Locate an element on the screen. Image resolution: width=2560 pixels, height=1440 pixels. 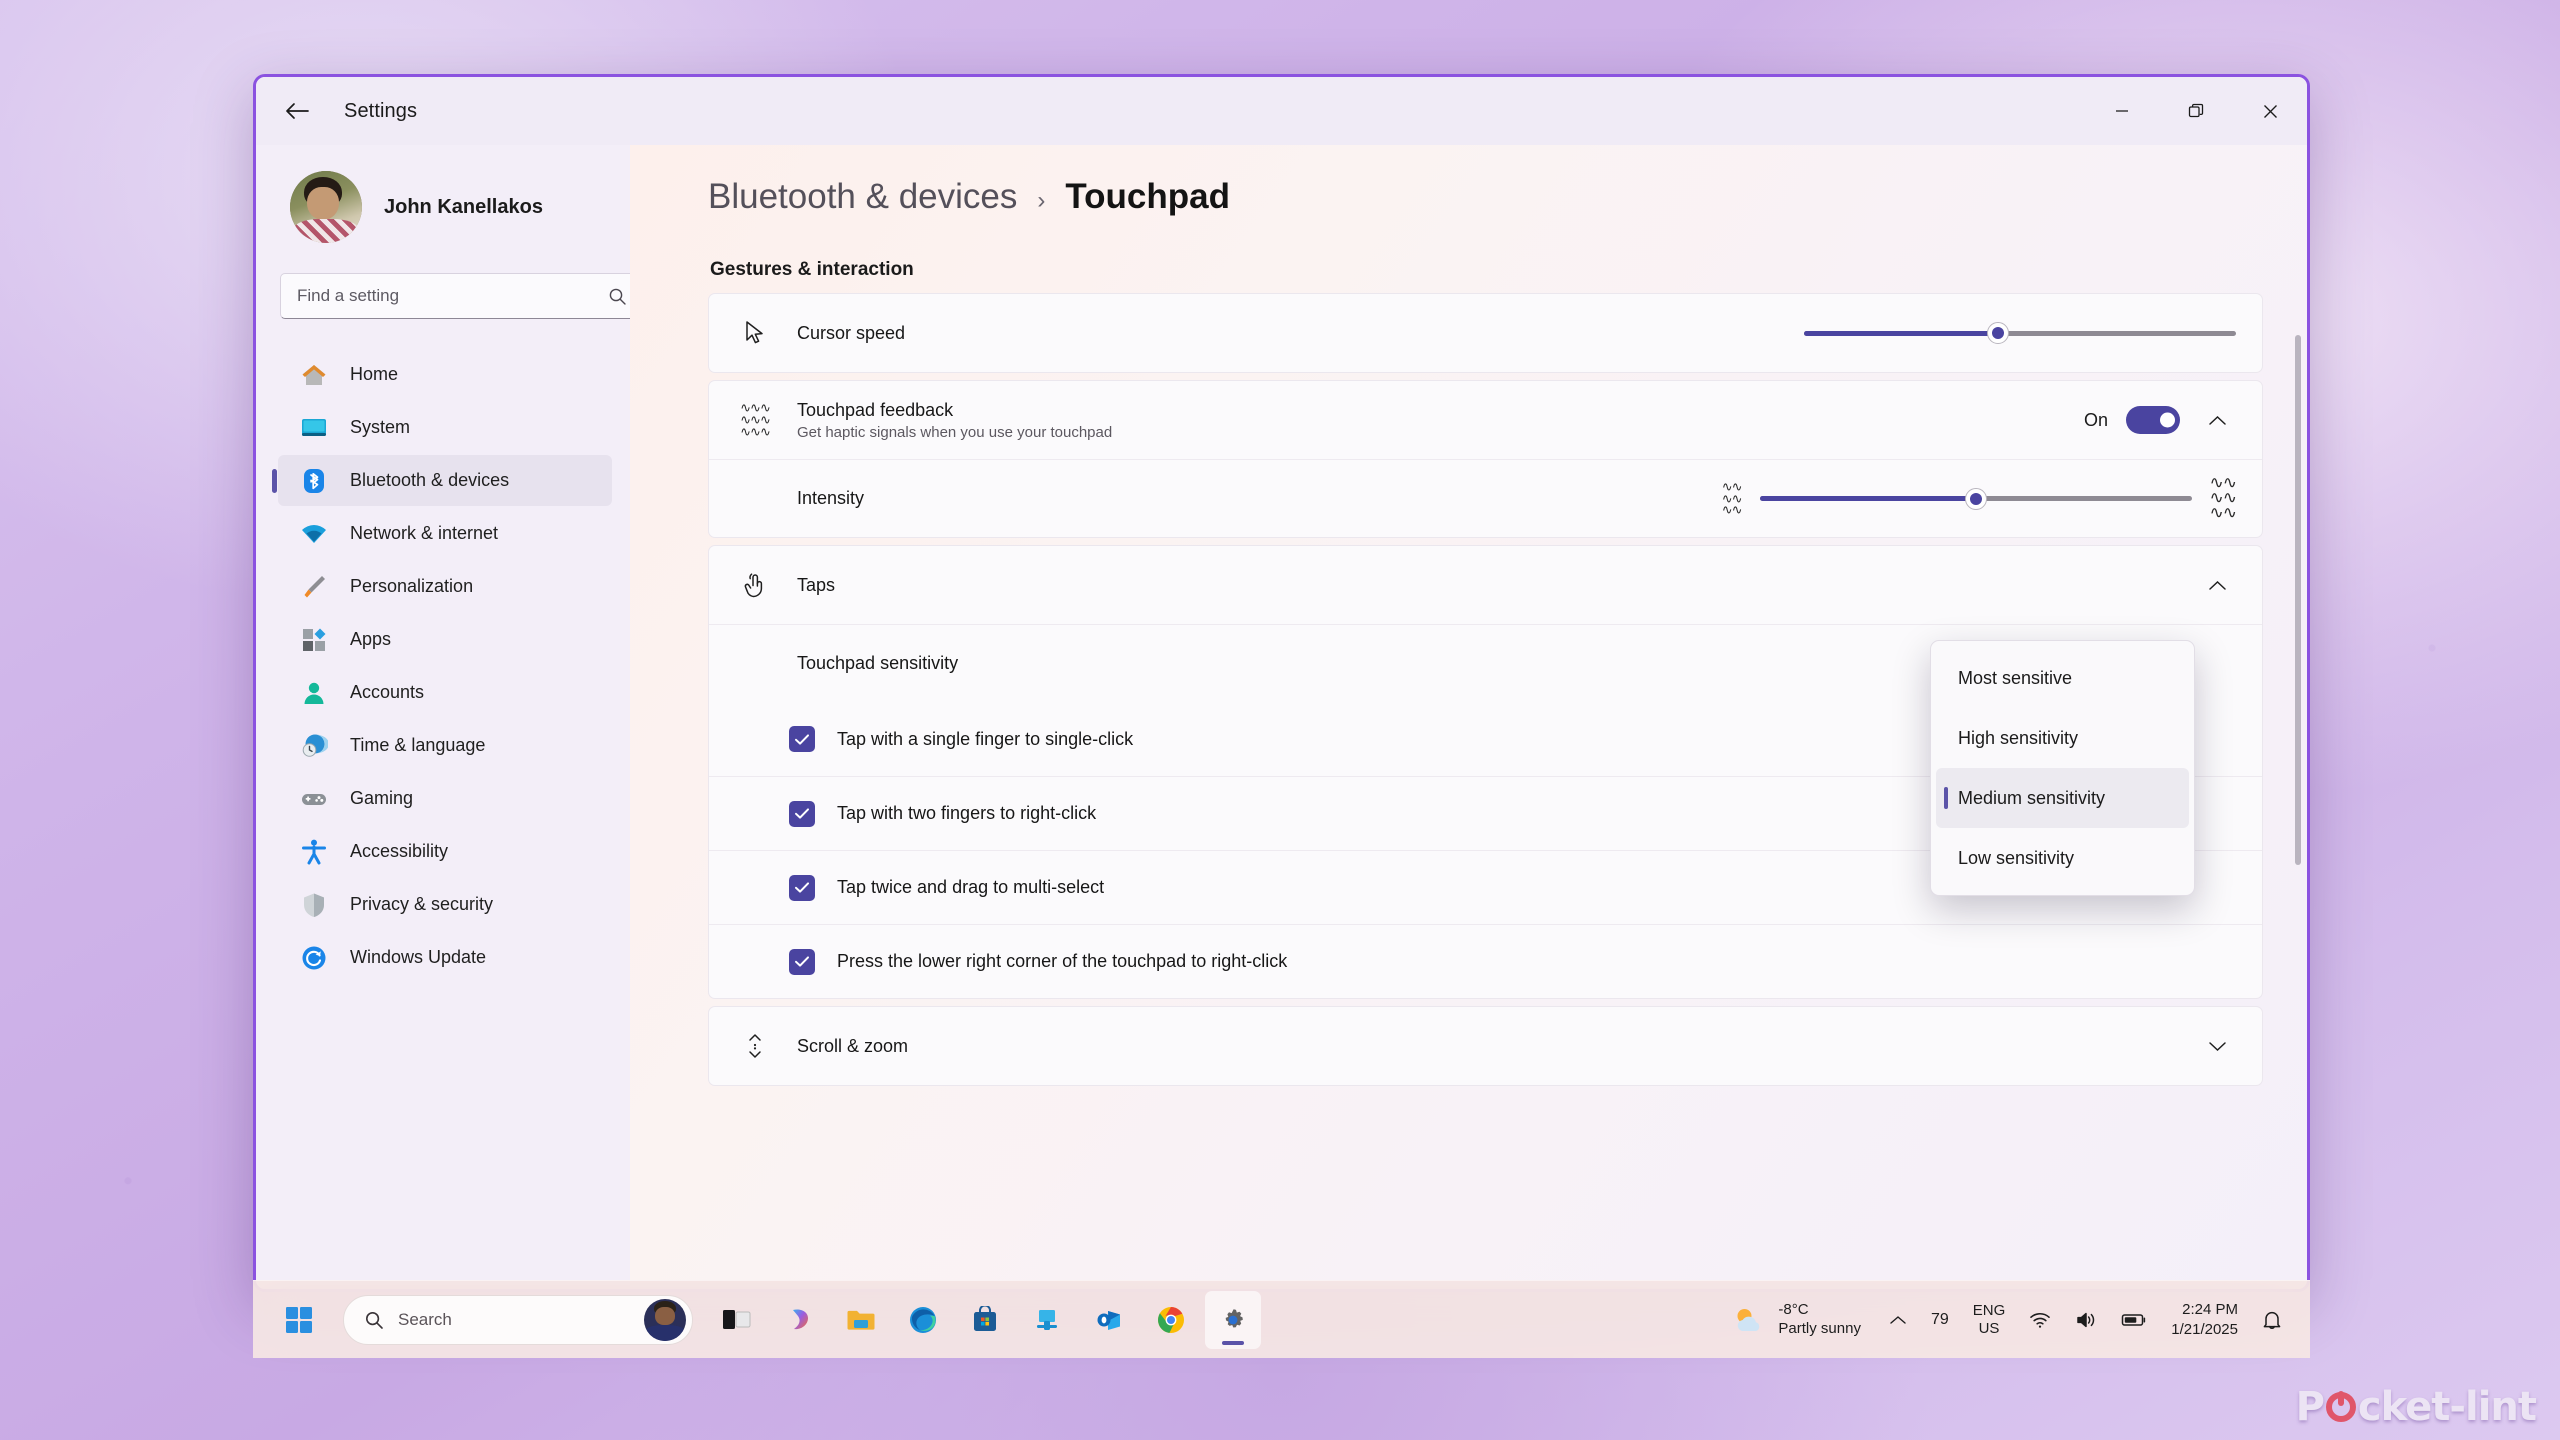
sidebar-item-label: Home is located at coordinates (374, 374).